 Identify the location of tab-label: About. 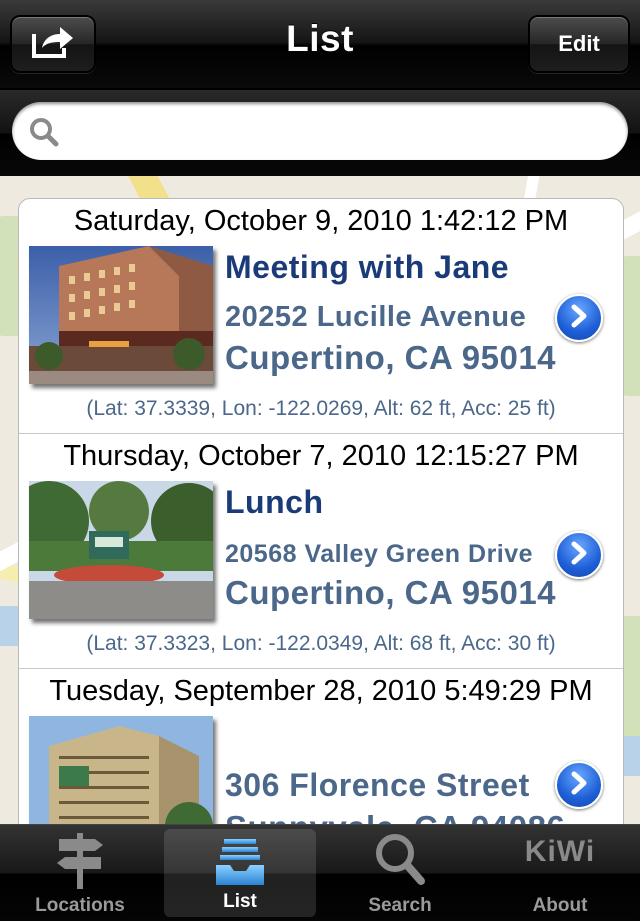
(560, 905).